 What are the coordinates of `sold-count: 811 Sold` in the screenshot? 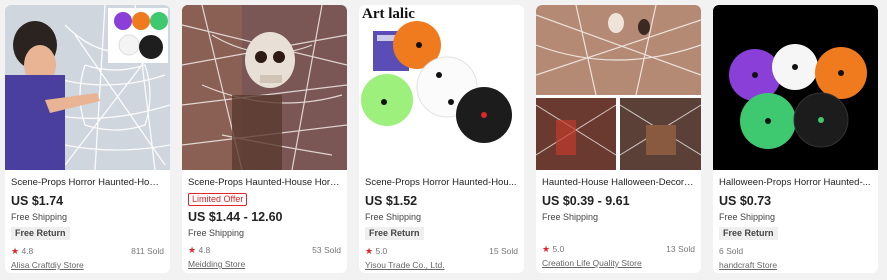 It's located at (147, 251).